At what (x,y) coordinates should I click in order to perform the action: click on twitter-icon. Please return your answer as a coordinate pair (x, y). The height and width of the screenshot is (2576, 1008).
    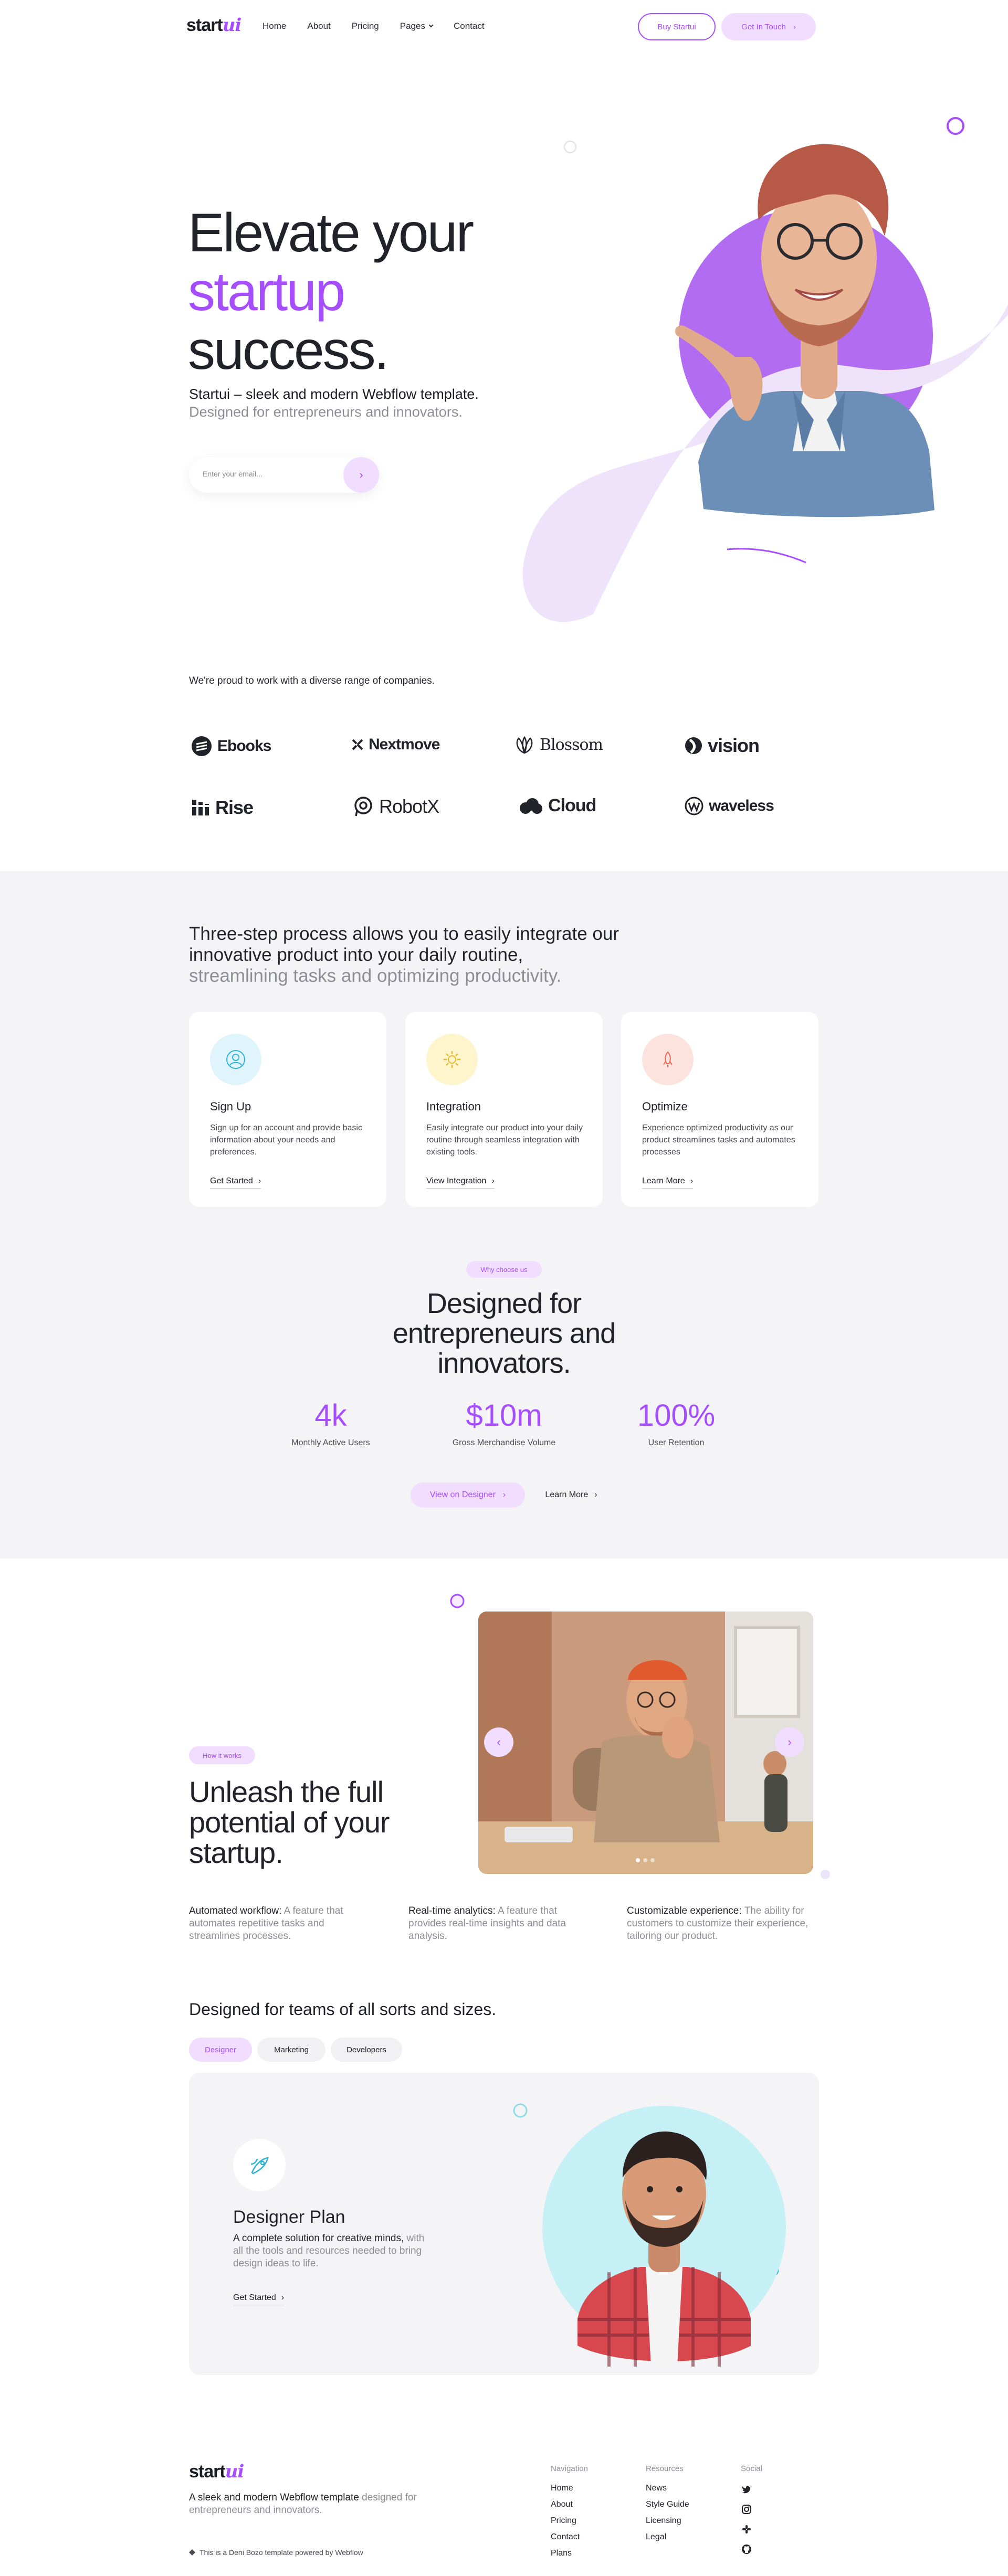
    Looking at the image, I should click on (746, 2489).